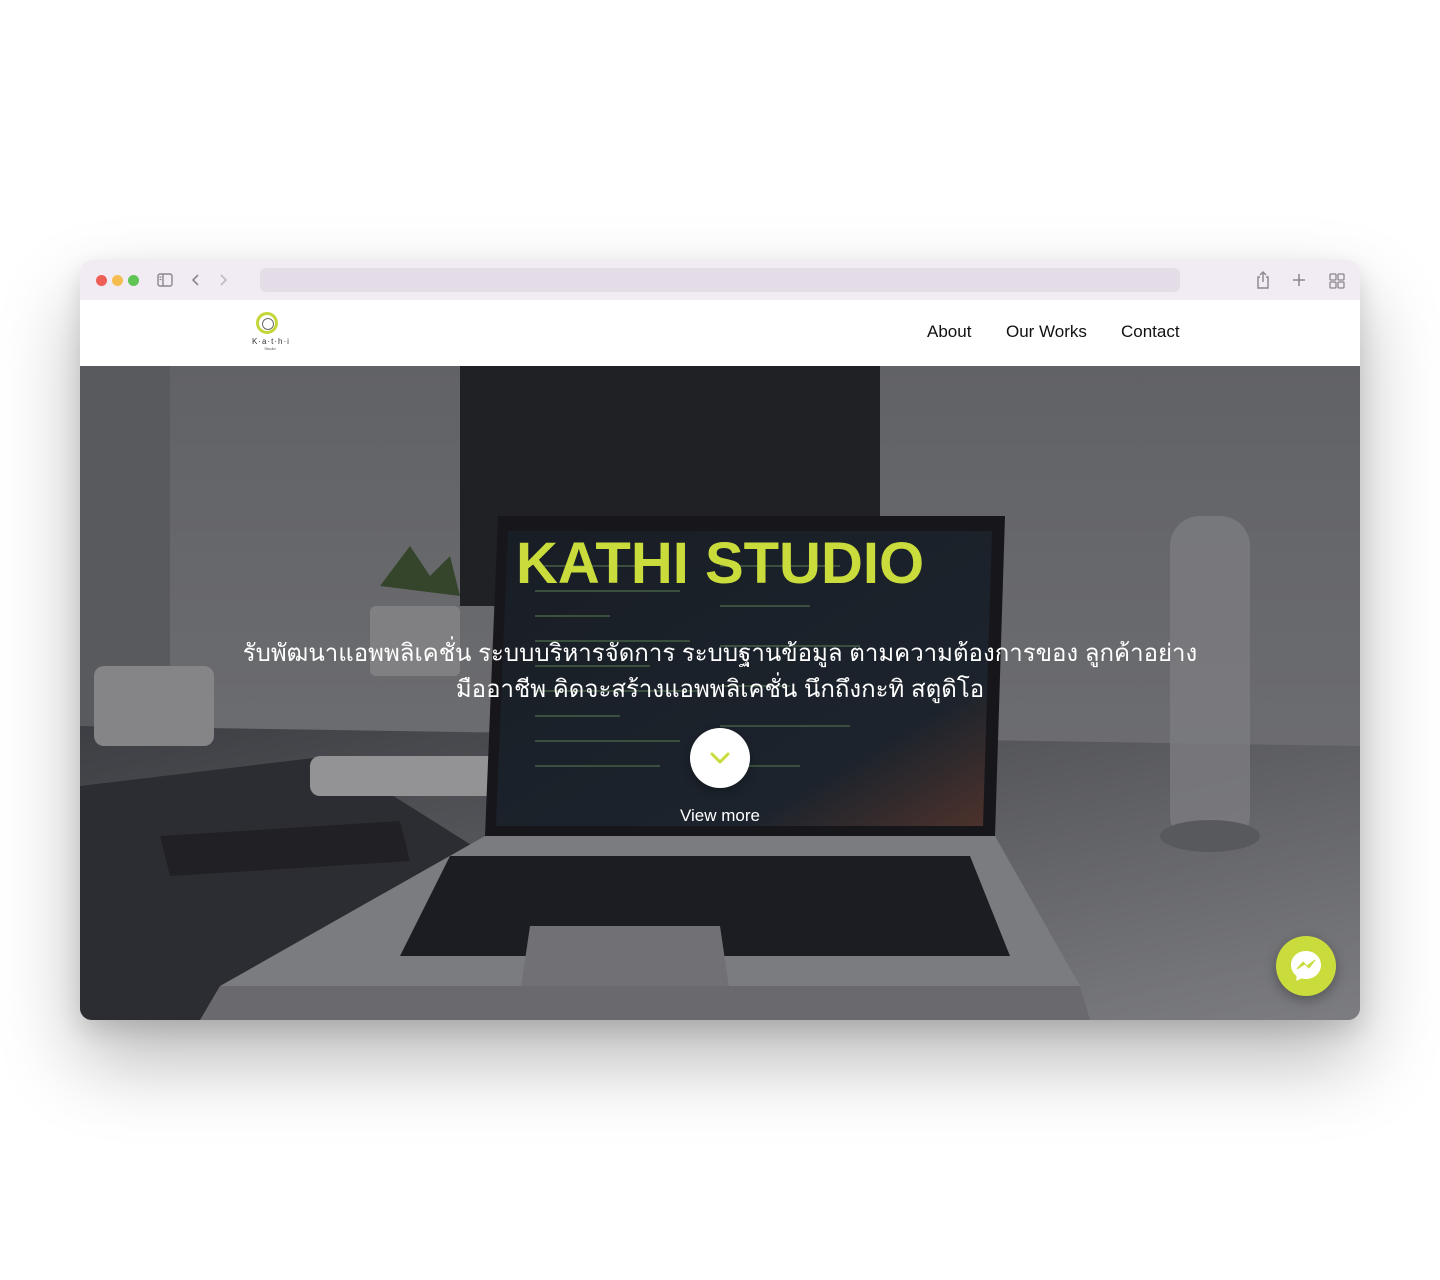  What do you see at coordinates (133, 280) in the screenshot?
I see `maximize-window-button` at bounding box center [133, 280].